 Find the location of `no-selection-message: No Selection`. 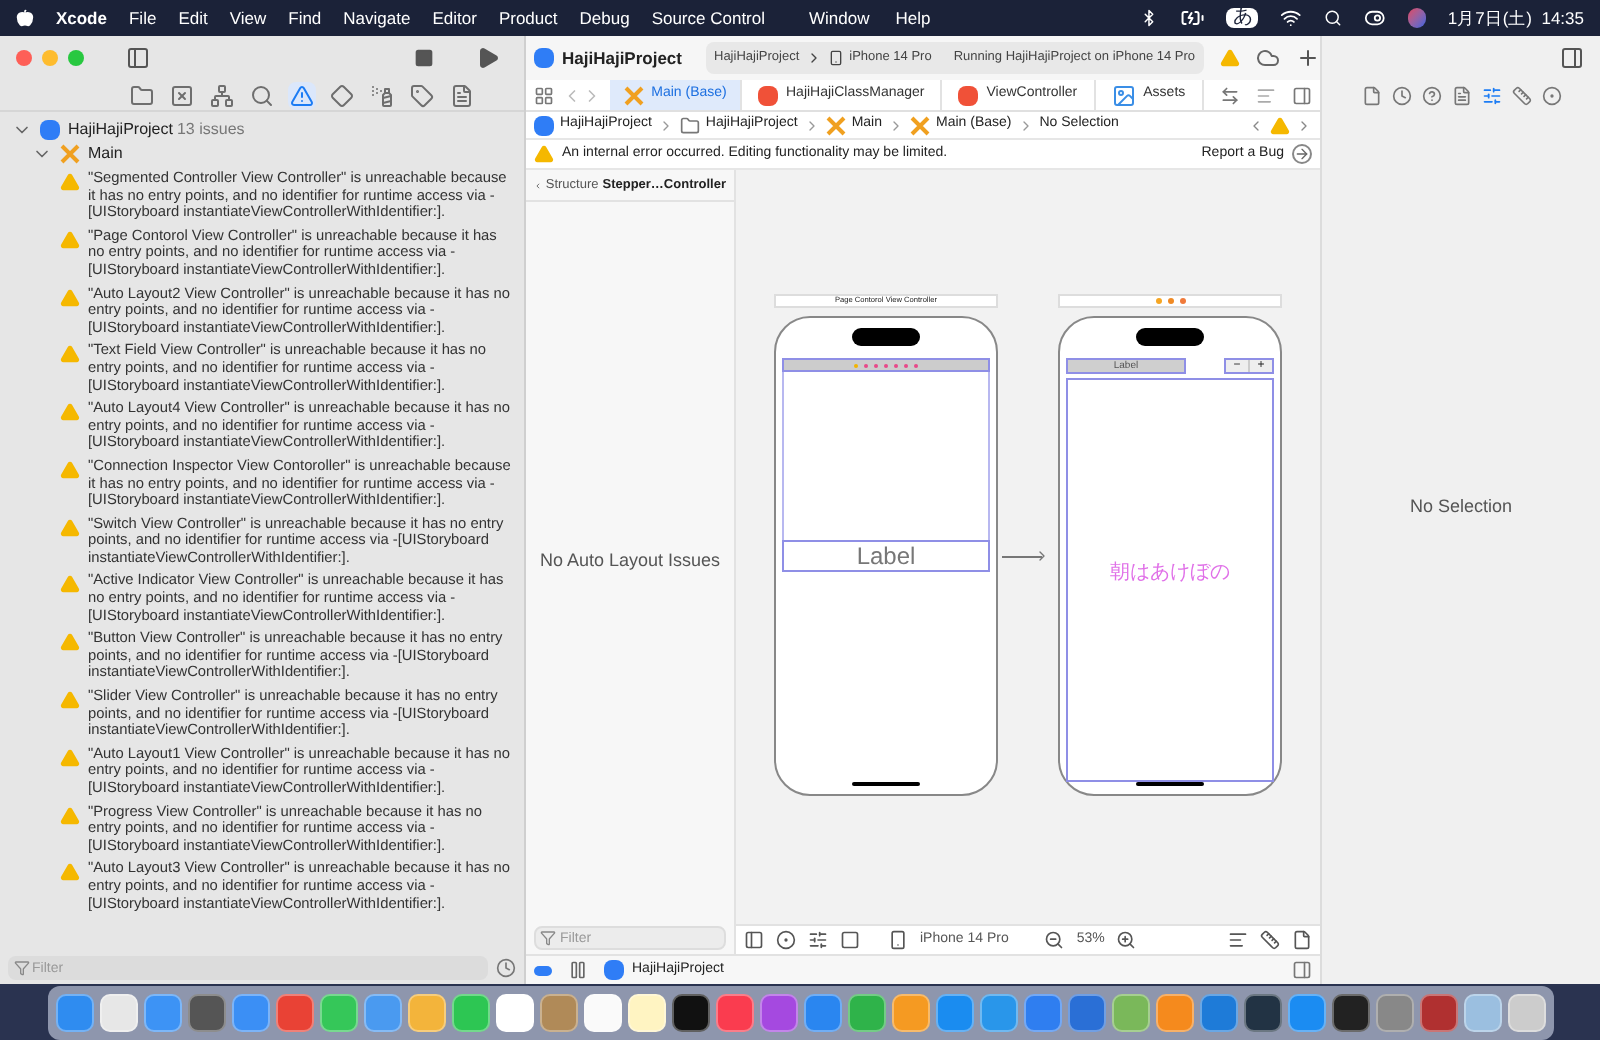

no-selection-message: No Selection is located at coordinates (1461, 507).